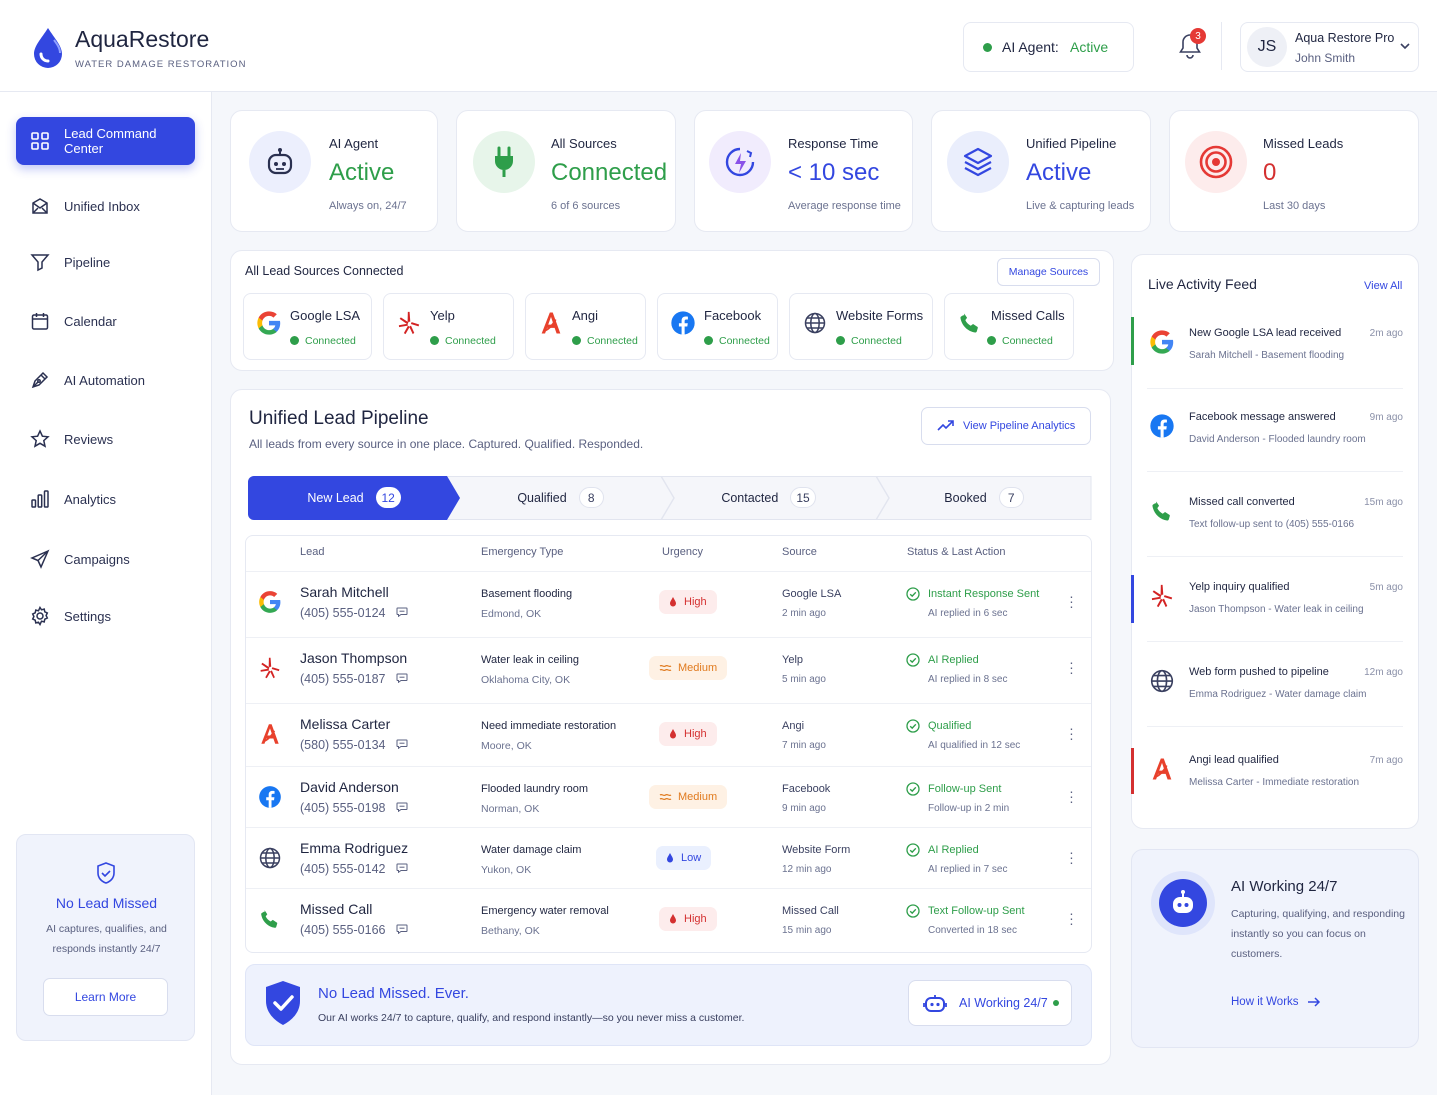 The height and width of the screenshot is (1095, 1437). What do you see at coordinates (40, 263) in the screenshot?
I see `funnel-icon` at bounding box center [40, 263].